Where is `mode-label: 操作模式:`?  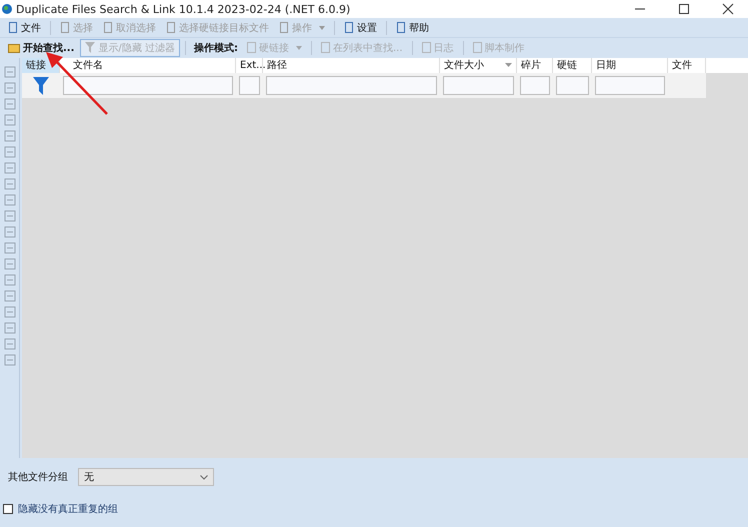 mode-label: 操作模式: is located at coordinates (215, 48).